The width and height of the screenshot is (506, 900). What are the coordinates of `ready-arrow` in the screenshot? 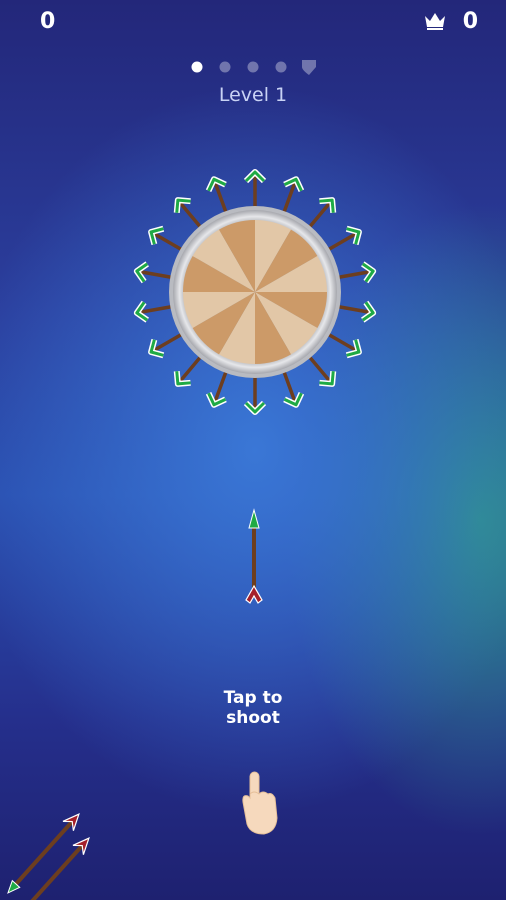 It's located at (254, 556).